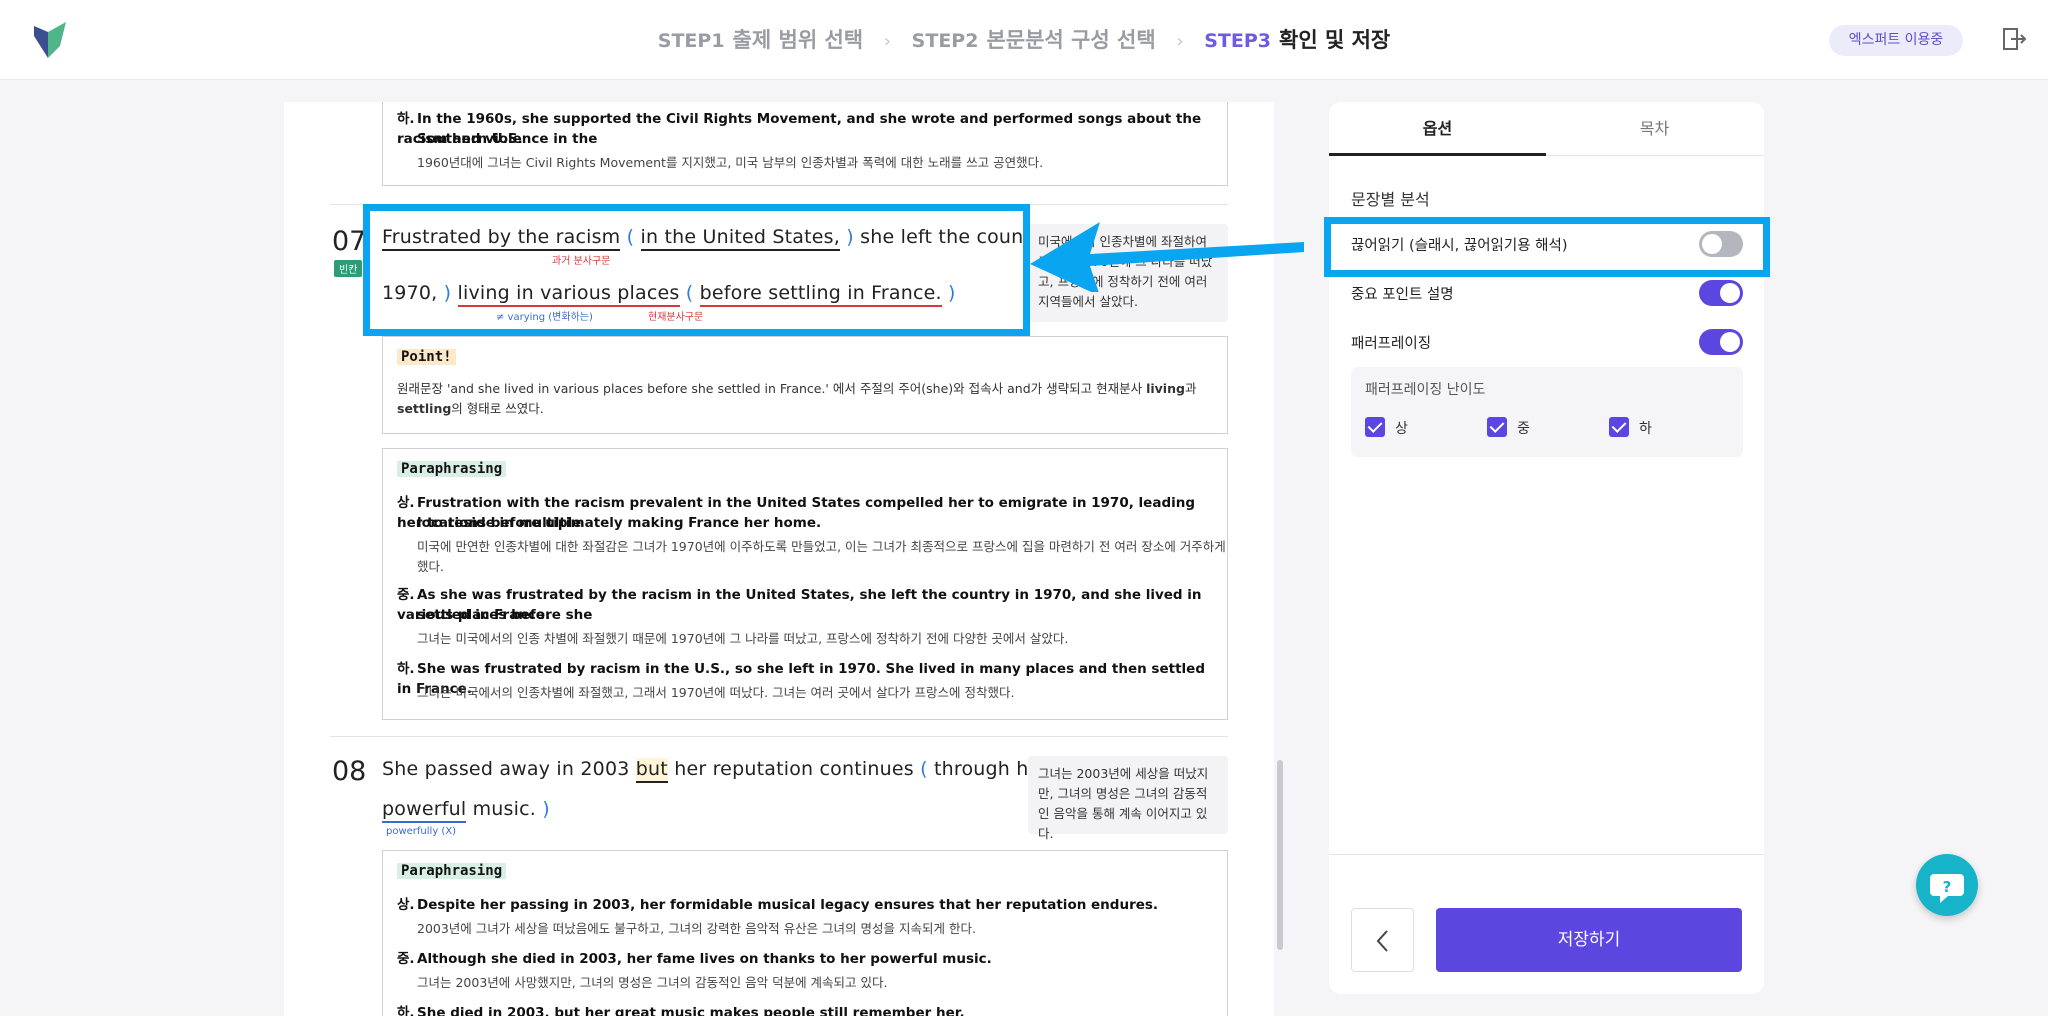 The height and width of the screenshot is (1016, 2048). Describe the element at coordinates (406, 503) in the screenshot. I see `q07-para-high-label: 상.` at that location.